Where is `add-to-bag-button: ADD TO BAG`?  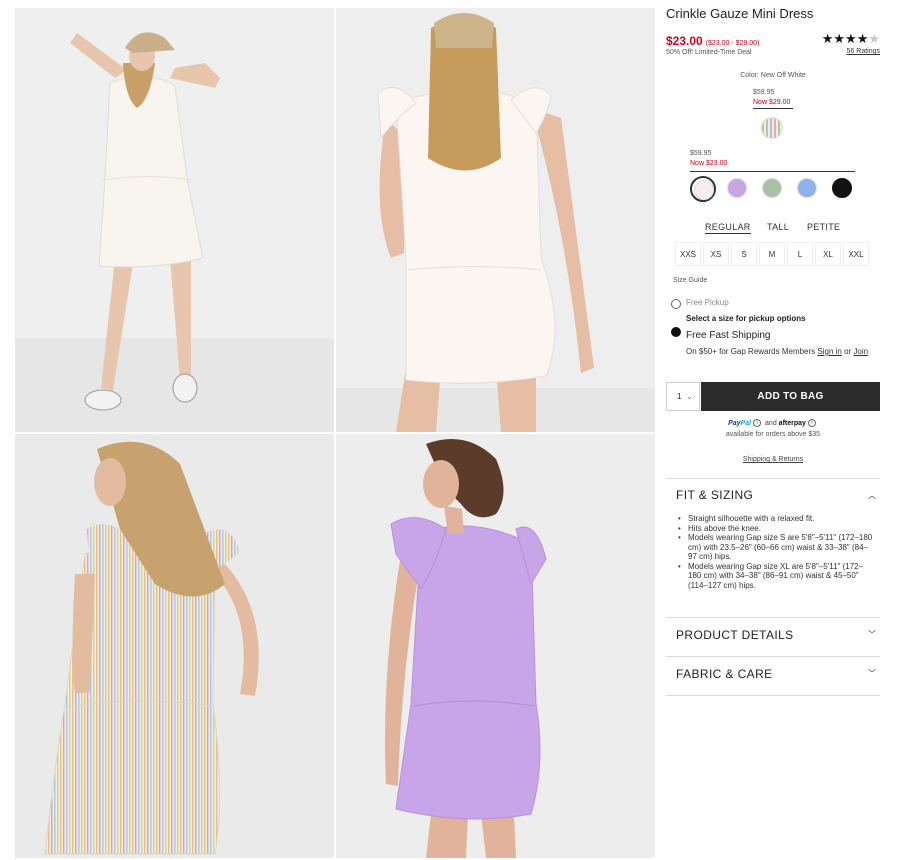 add-to-bag-button: ADD TO BAG is located at coordinates (790, 396).